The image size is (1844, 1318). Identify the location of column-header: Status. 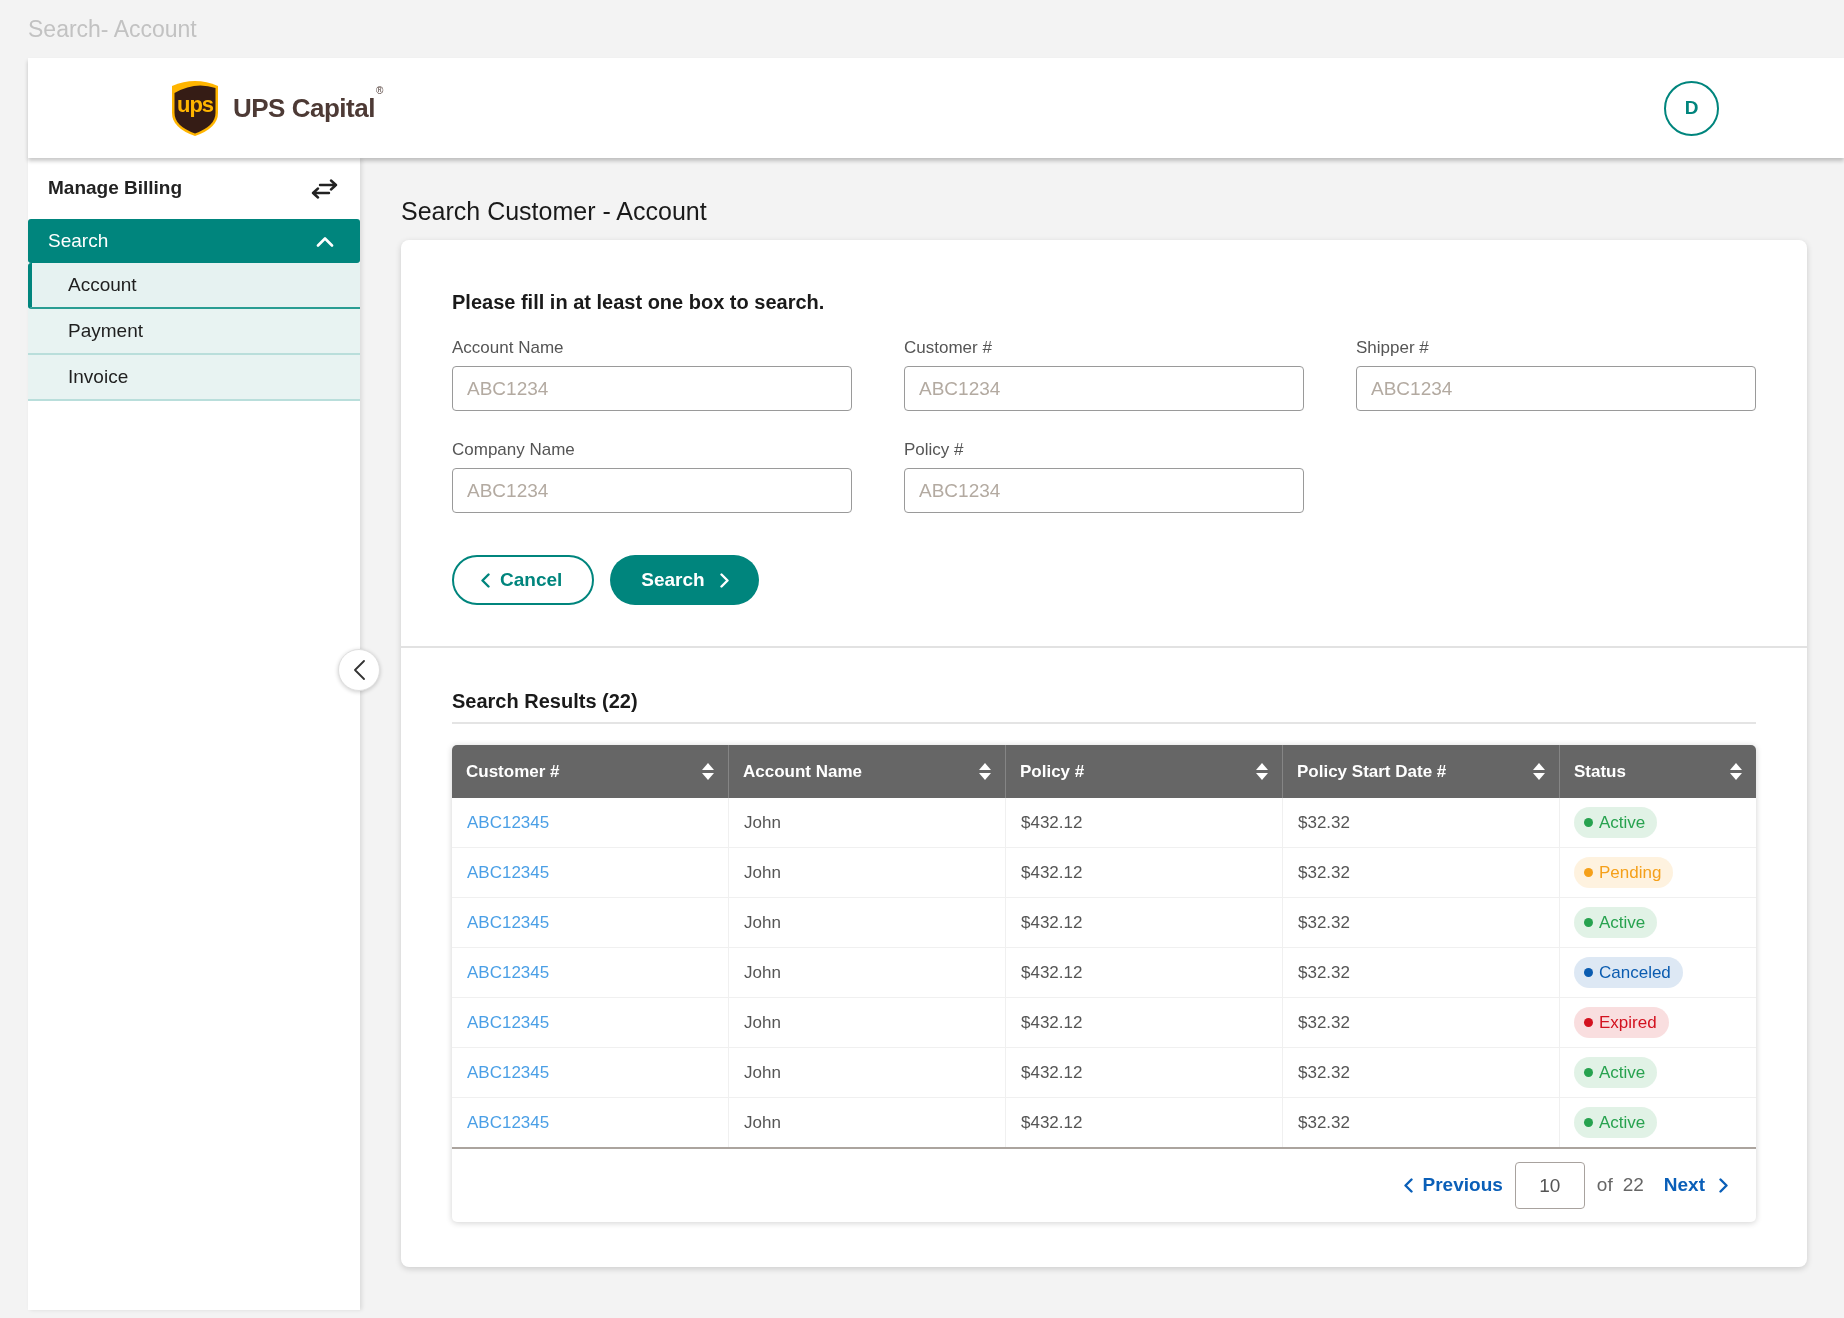
(1658, 771).